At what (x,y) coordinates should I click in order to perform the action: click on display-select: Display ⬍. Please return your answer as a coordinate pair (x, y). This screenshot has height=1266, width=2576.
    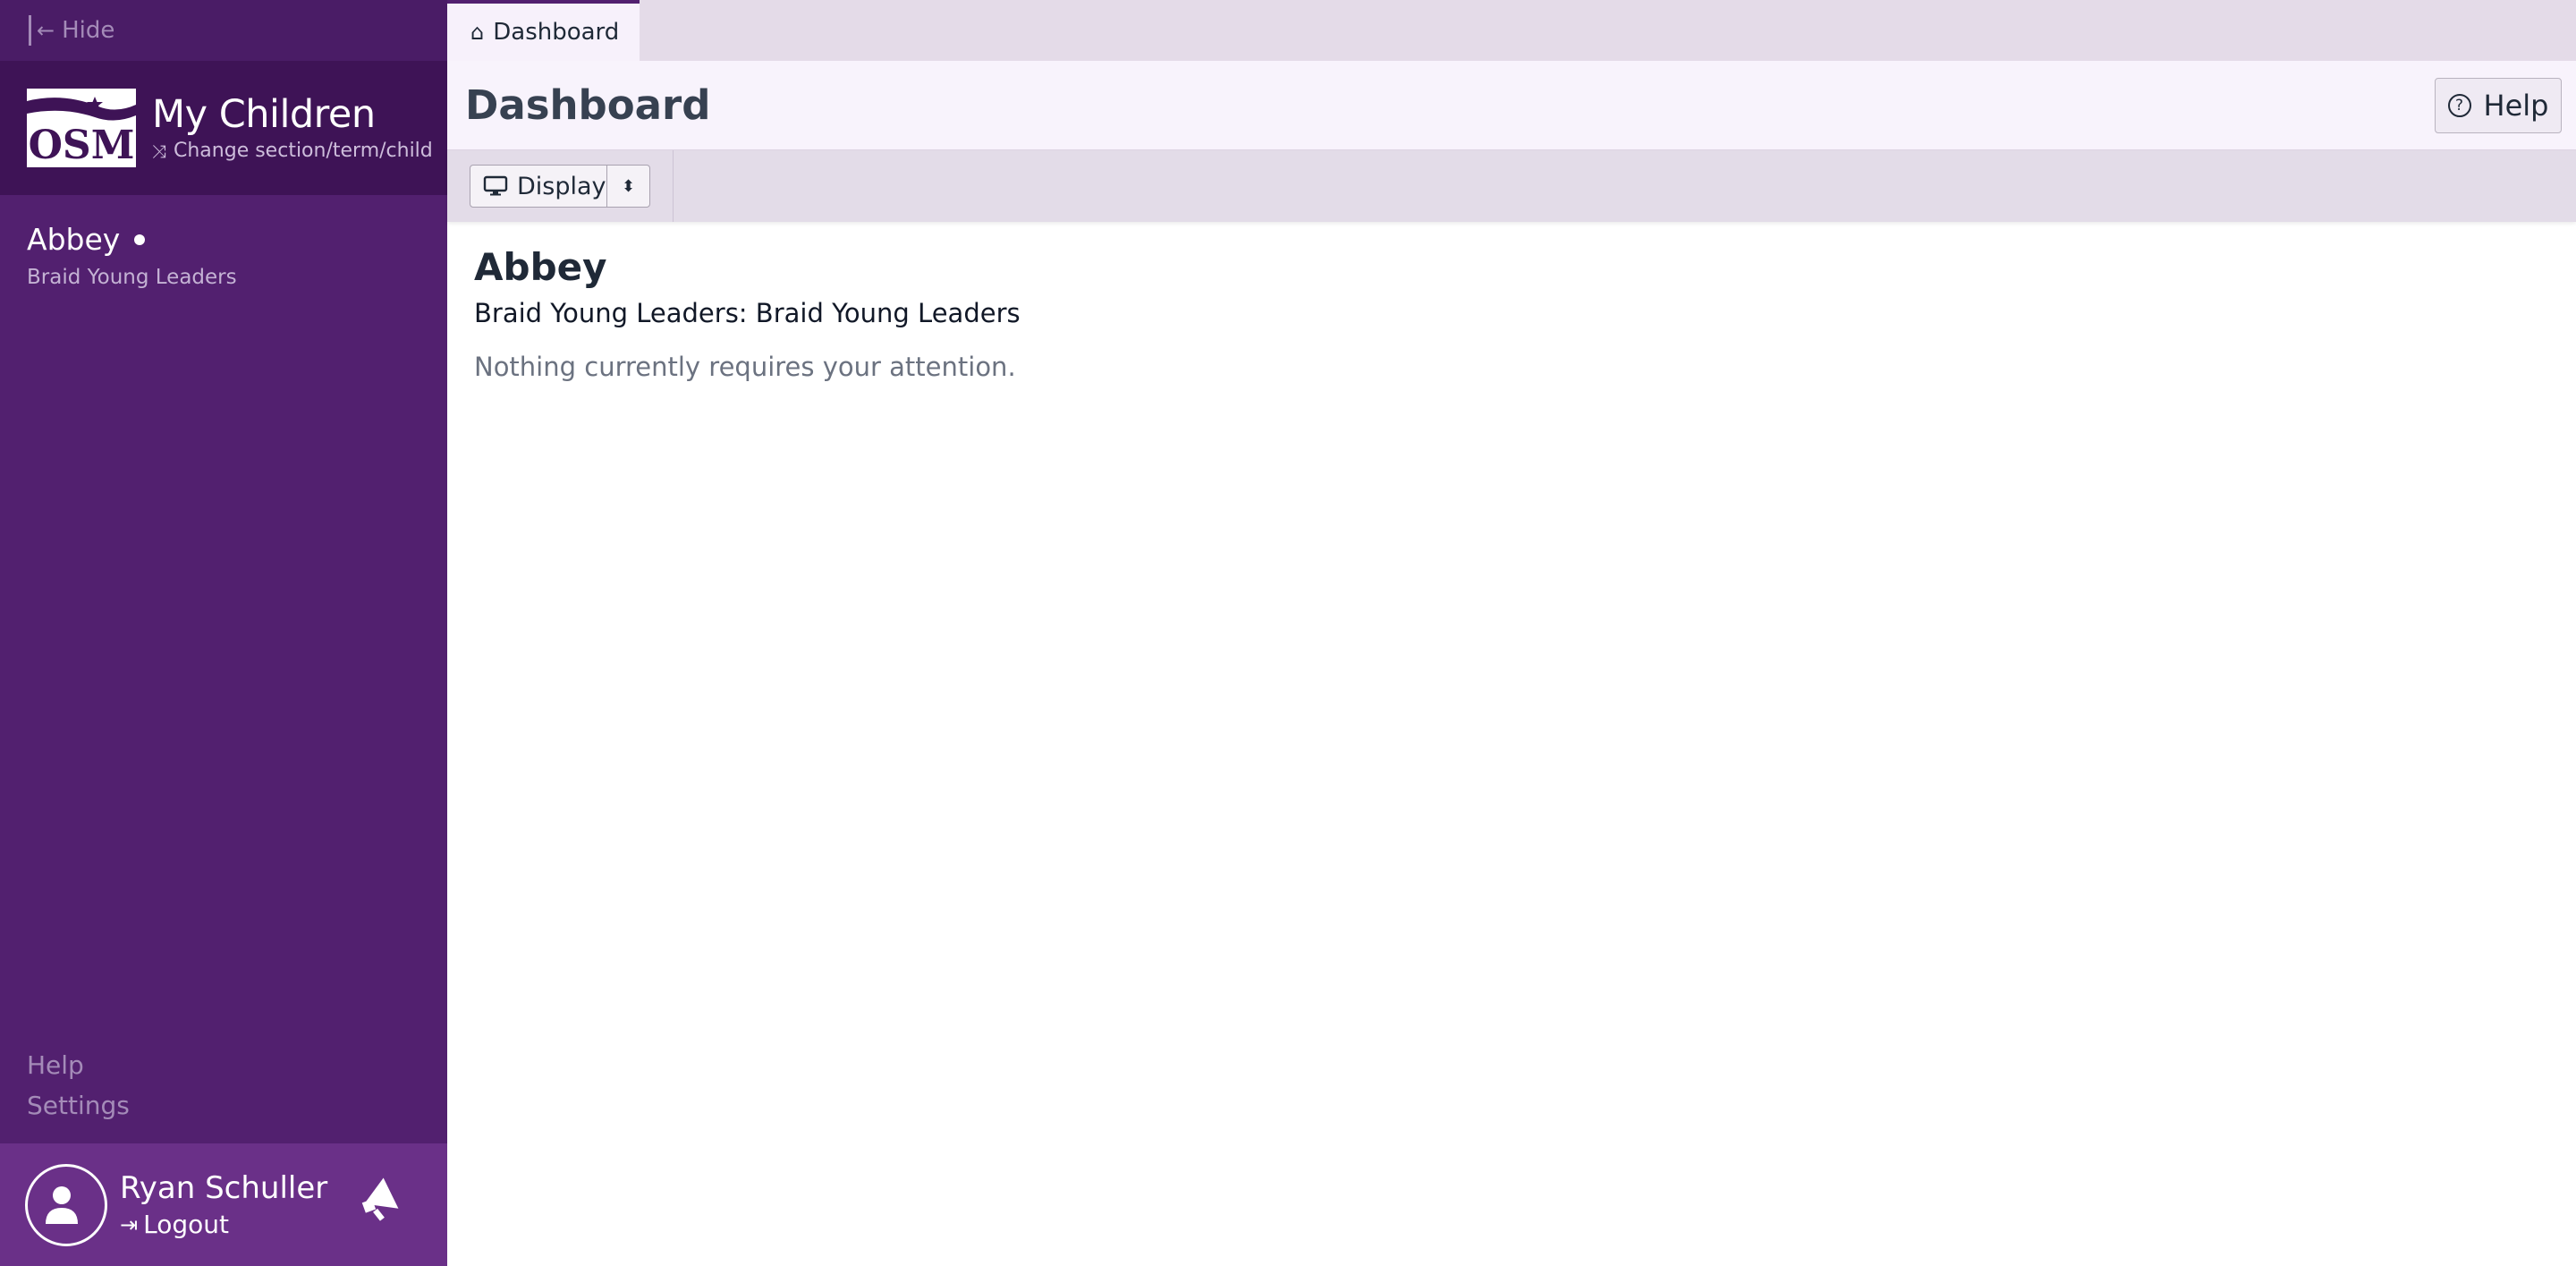
    Looking at the image, I should click on (560, 186).